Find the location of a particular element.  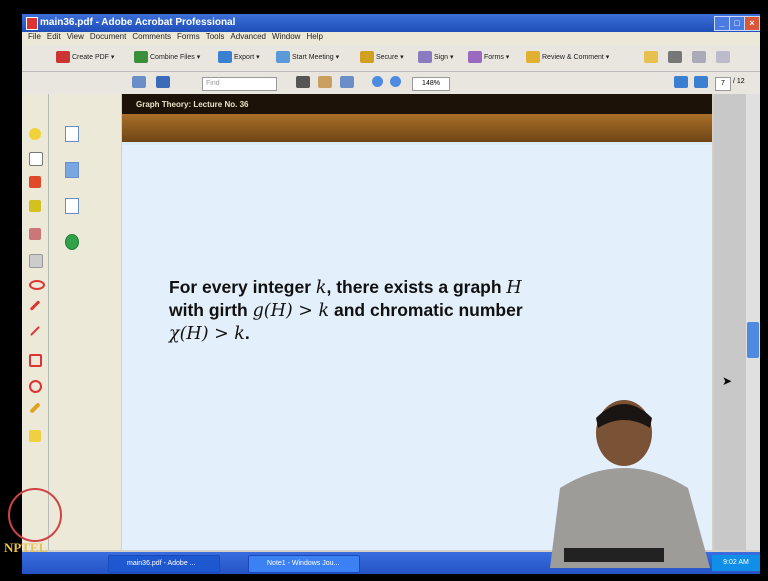

zoom-out-icon is located at coordinates (377, 81).